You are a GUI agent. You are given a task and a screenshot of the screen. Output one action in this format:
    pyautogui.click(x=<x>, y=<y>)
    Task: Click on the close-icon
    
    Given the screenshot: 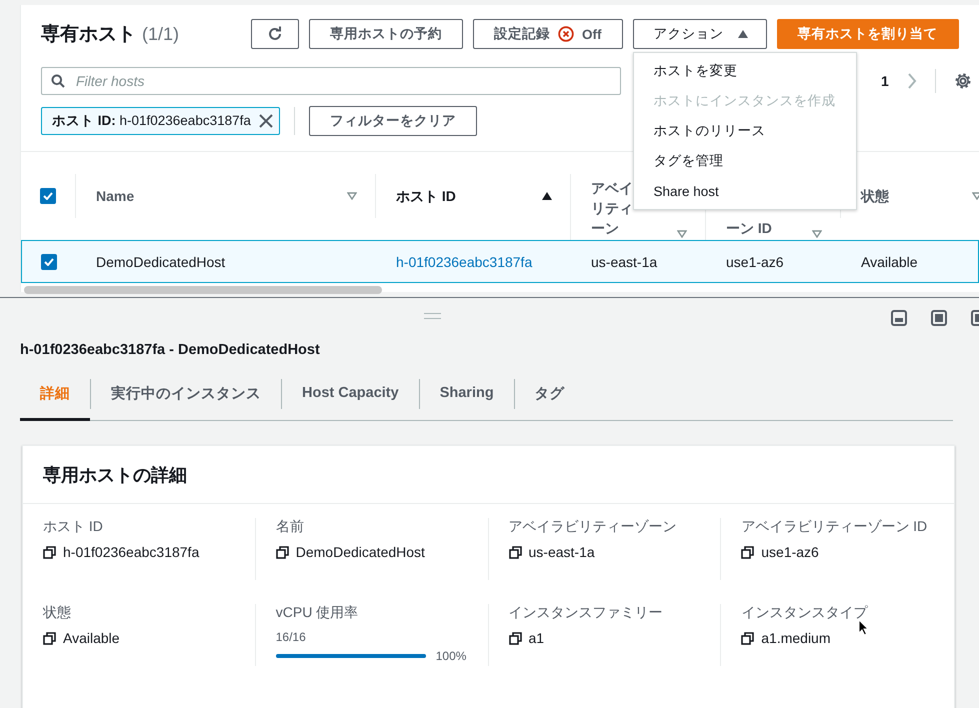 What is the action you would take?
    pyautogui.click(x=265, y=121)
    